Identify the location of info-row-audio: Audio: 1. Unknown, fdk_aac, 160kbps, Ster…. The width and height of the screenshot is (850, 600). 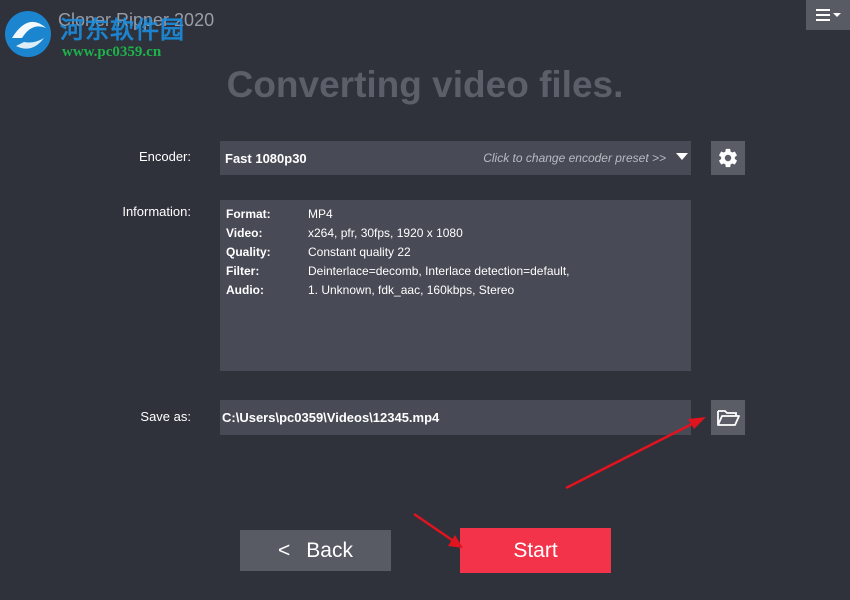
(370, 290).